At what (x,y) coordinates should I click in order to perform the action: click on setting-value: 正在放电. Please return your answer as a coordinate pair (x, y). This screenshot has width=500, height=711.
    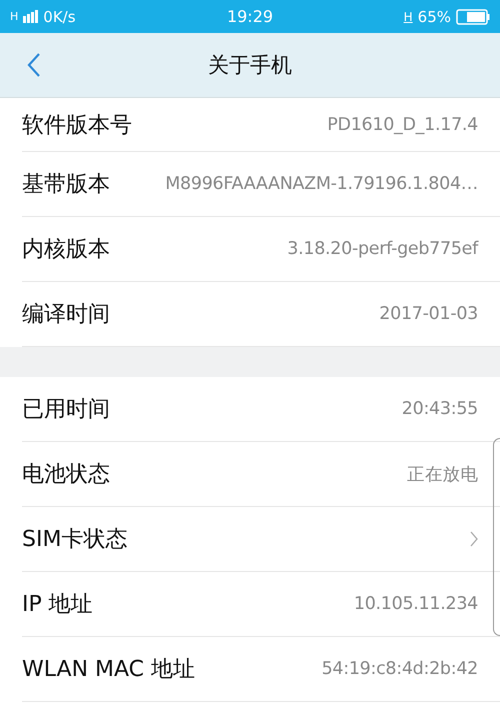
    Looking at the image, I should click on (442, 475).